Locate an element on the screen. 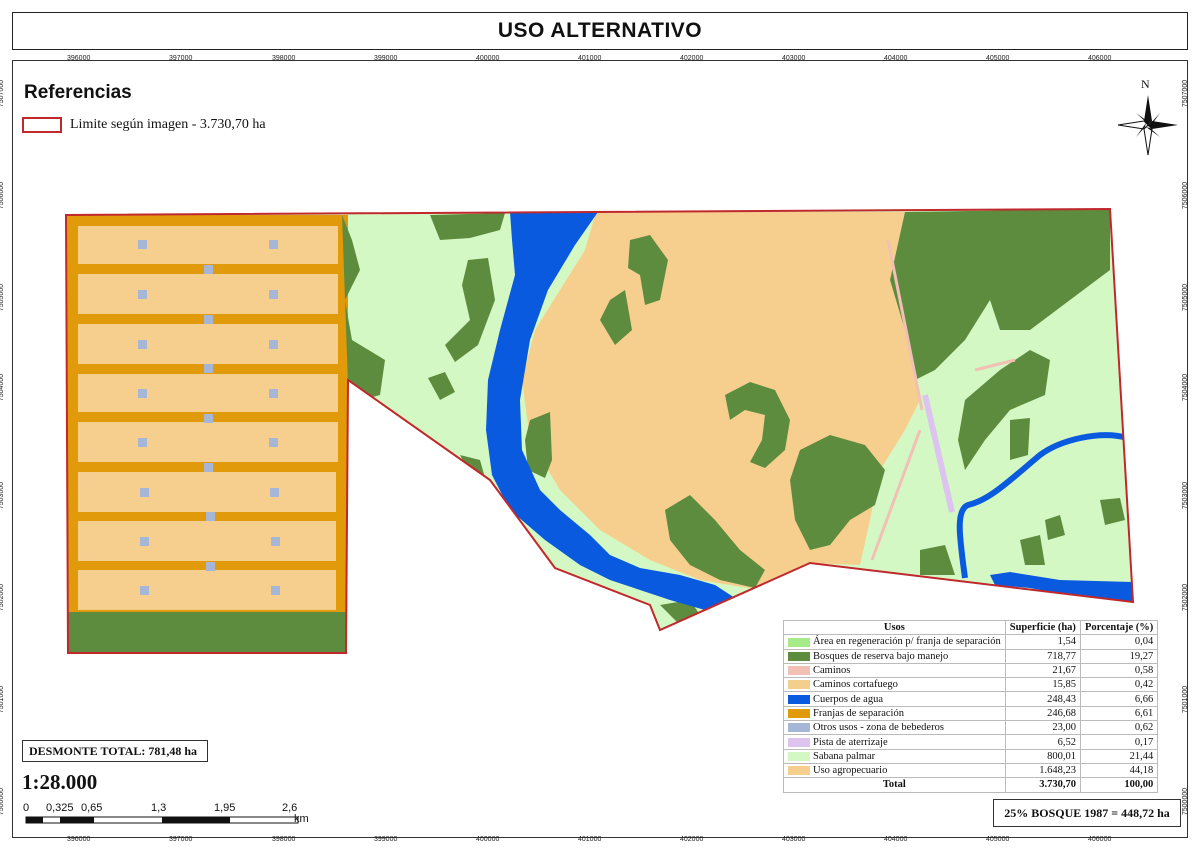 The height and width of the screenshot is (848, 1200). limit-swatch is located at coordinates (42, 125).